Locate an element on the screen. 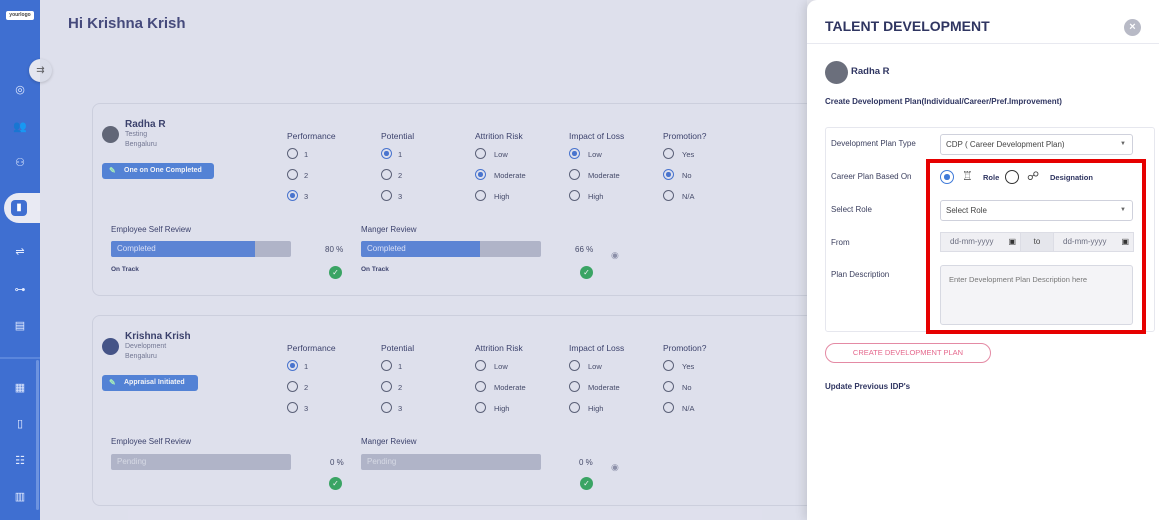 Image resolution: width=1159 pixels, height=520 pixels. drawer-title: TALENT DEVELOPMENT is located at coordinates (907, 26).